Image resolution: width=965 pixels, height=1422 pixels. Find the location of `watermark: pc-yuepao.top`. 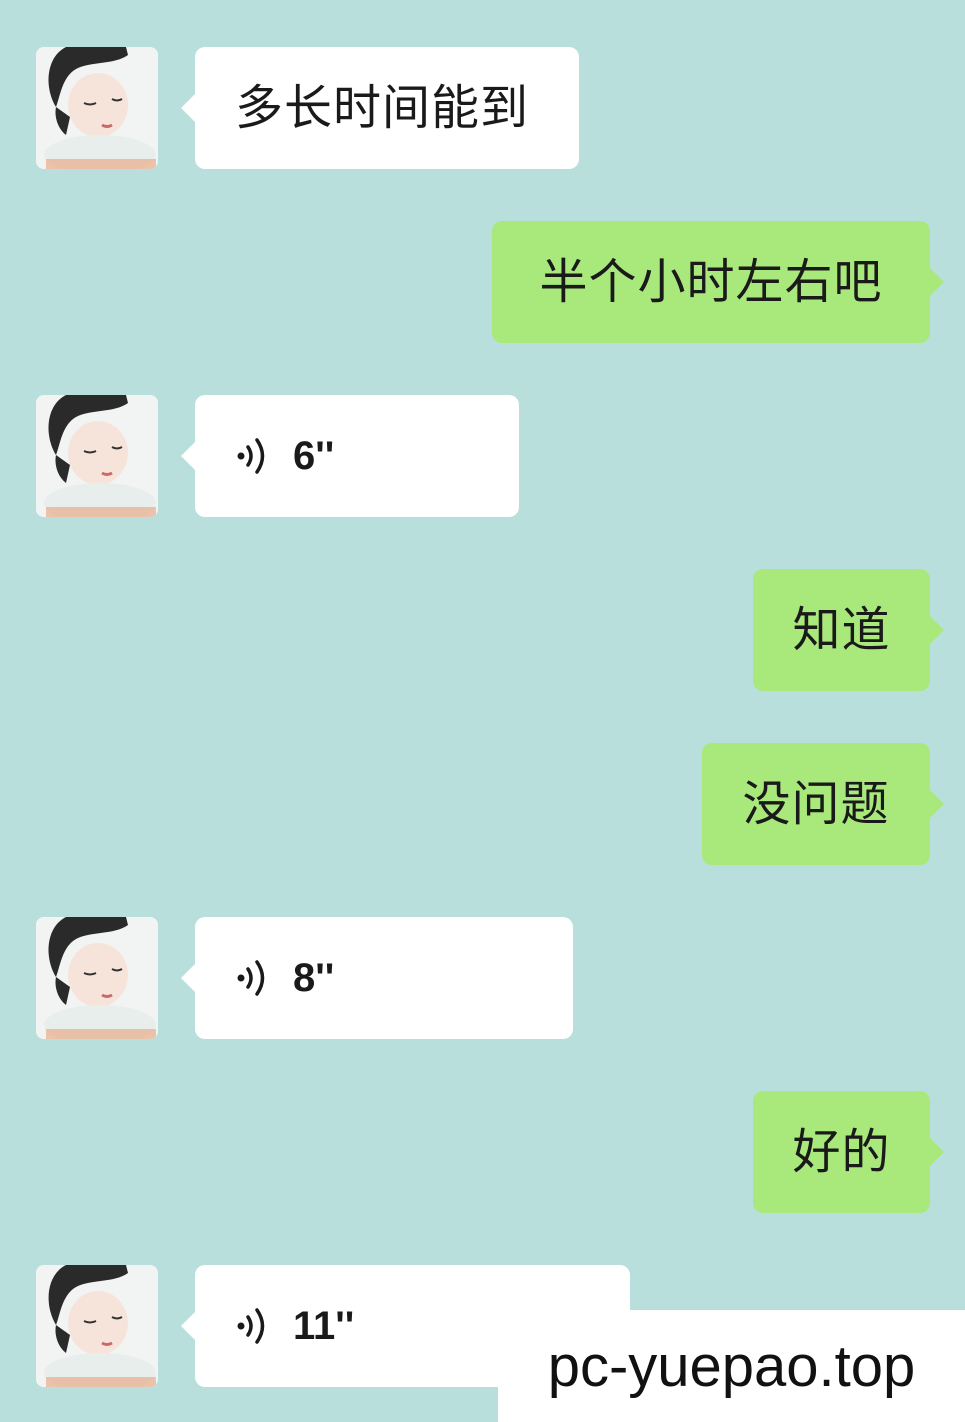

watermark: pc-yuepao.top is located at coordinates (731, 1366).